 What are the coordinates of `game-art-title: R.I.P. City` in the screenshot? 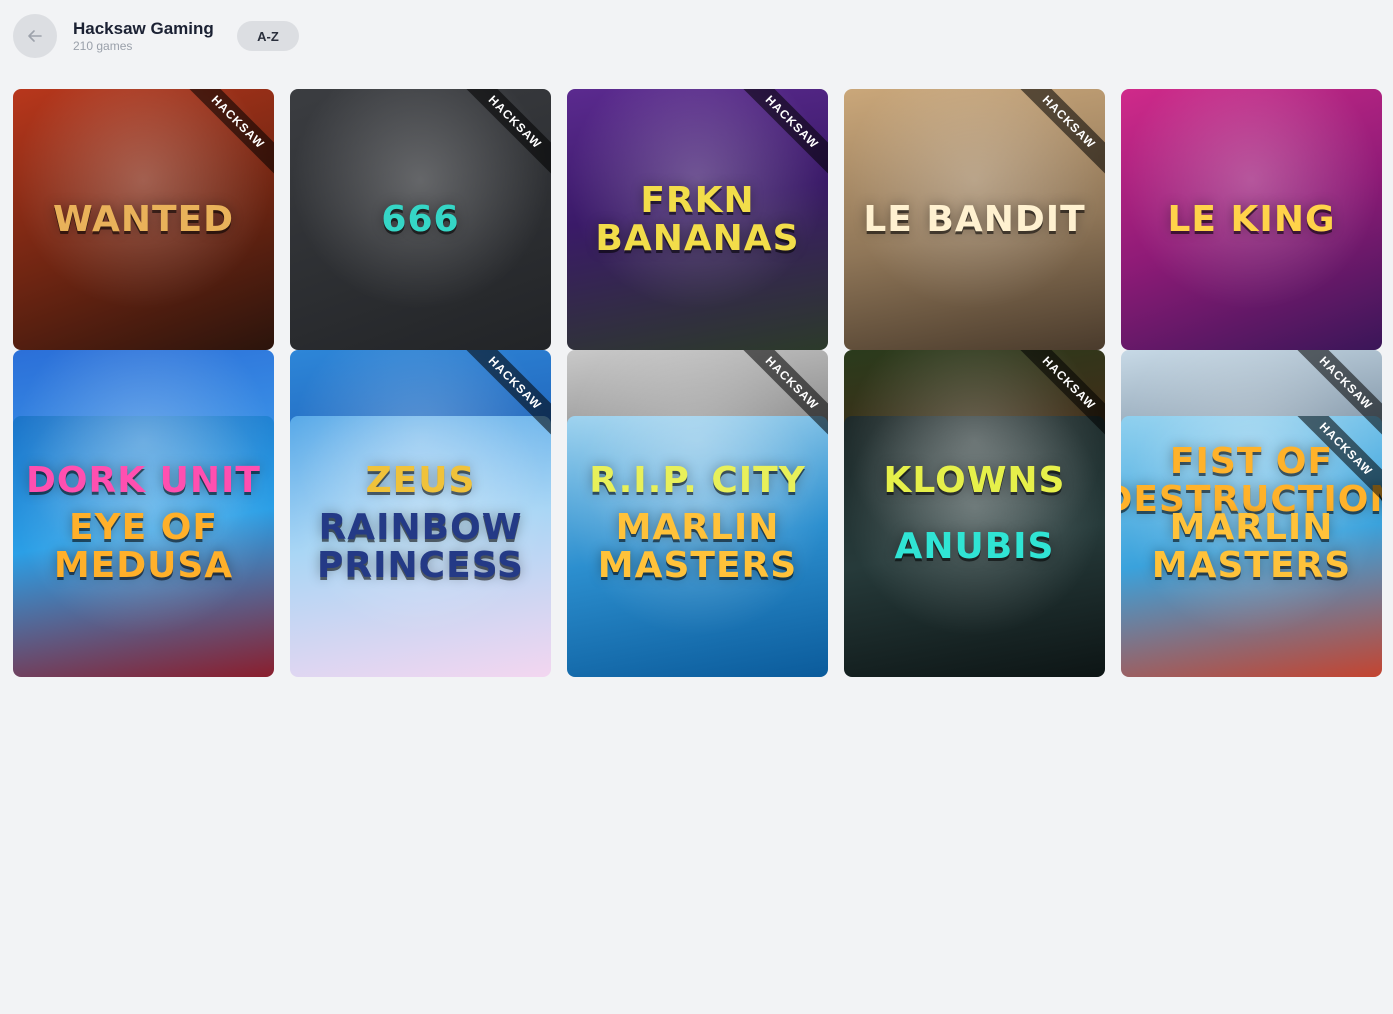 It's located at (697, 480).